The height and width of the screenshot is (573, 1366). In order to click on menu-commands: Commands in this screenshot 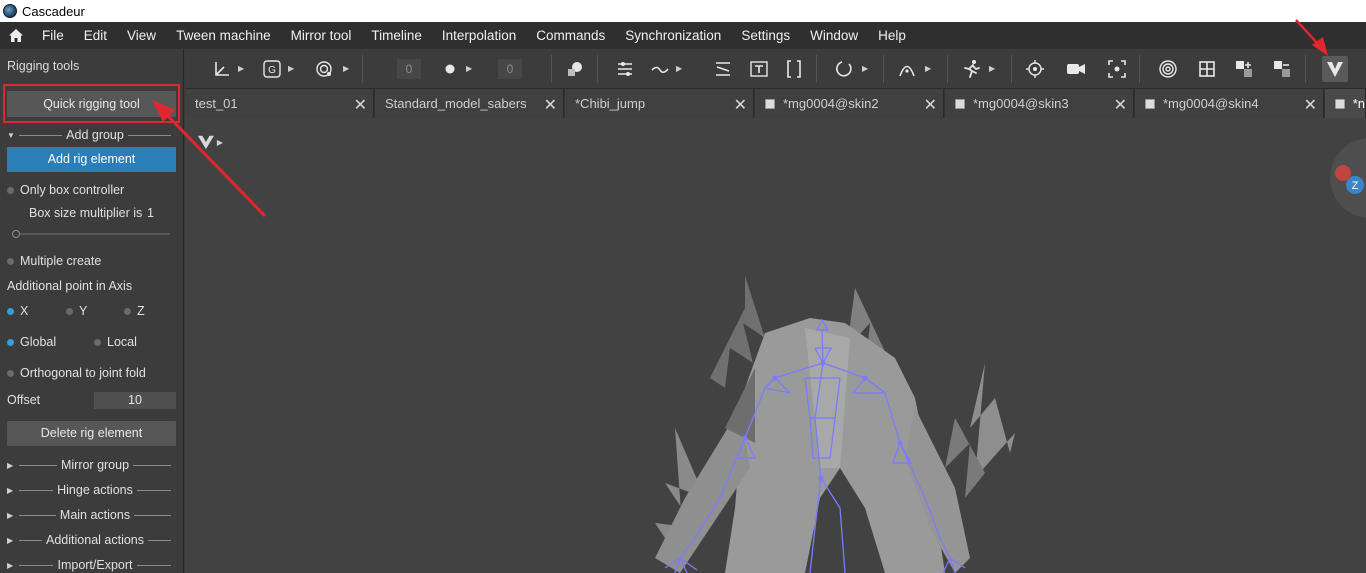, I will do `click(570, 35)`.